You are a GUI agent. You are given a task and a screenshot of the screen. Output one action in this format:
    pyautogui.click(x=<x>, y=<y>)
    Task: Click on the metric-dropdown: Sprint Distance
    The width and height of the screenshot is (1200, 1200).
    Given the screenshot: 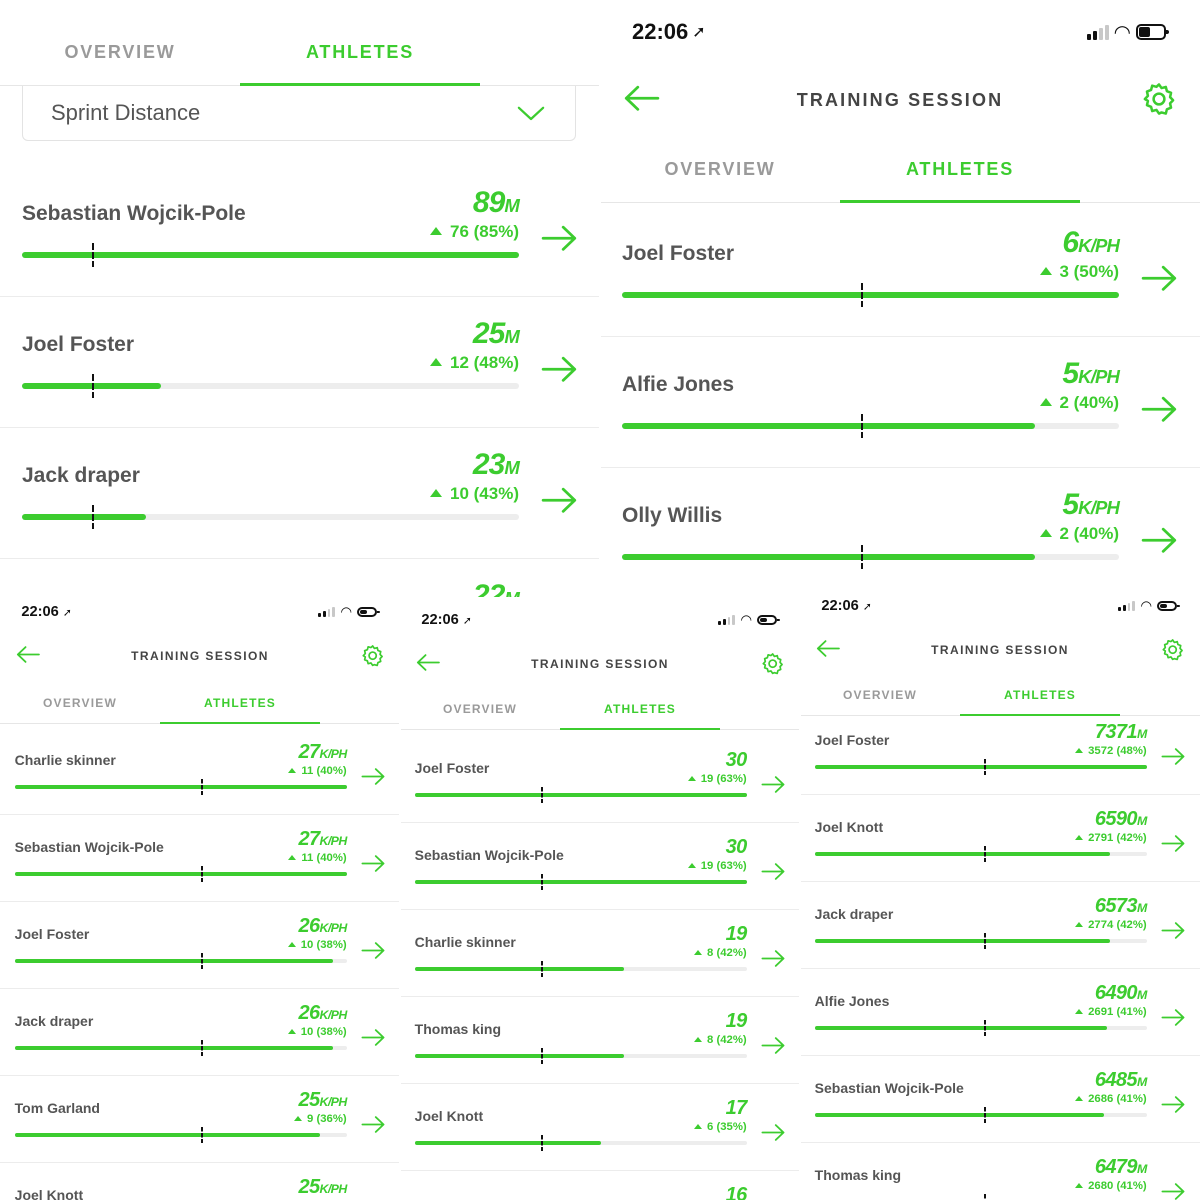 What is the action you would take?
    pyautogui.click(x=299, y=113)
    